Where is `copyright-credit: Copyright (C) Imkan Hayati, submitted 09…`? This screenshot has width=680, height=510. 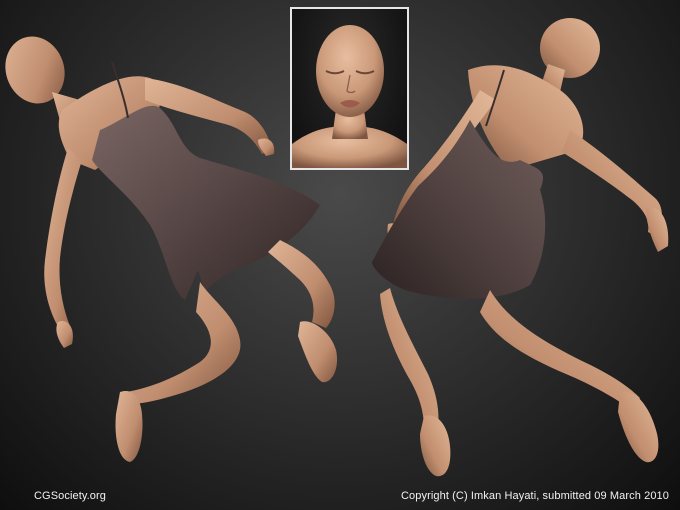 copyright-credit: Copyright (C) Imkan Hayati, submitted 09… is located at coordinates (535, 496).